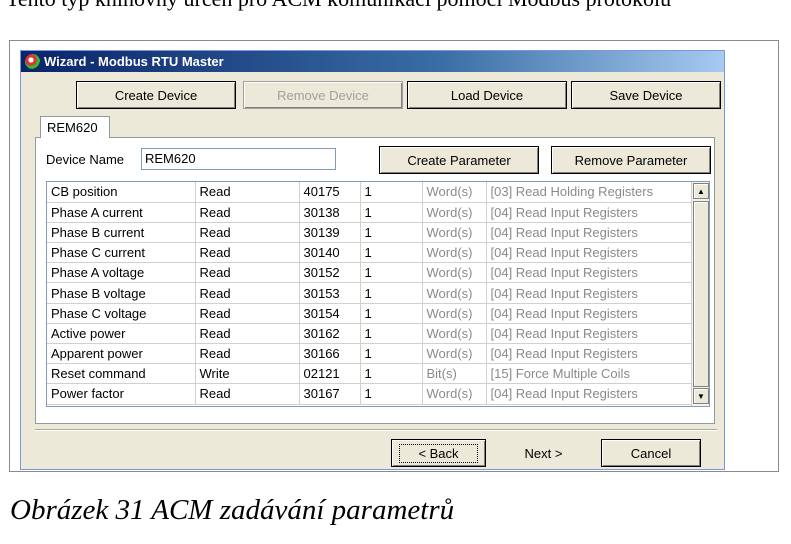  I want to click on arrow-down-icon: ▼, so click(701, 396).